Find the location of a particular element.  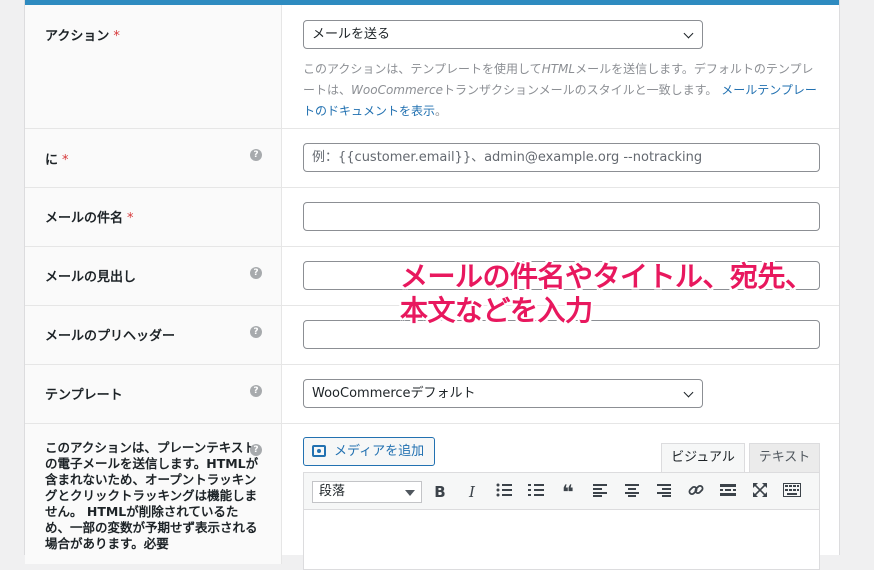

content-editor is located at coordinates (561, 540).